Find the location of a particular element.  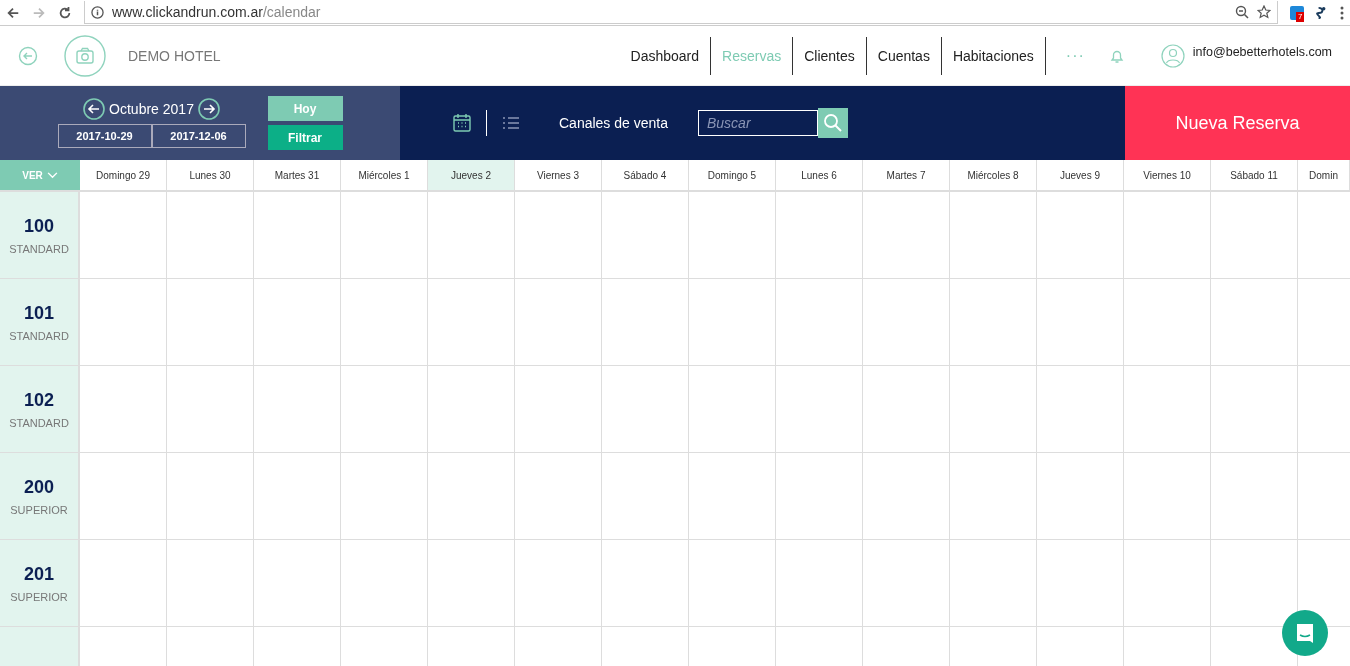

month-label: Octubre 2017 is located at coordinates (151, 109).